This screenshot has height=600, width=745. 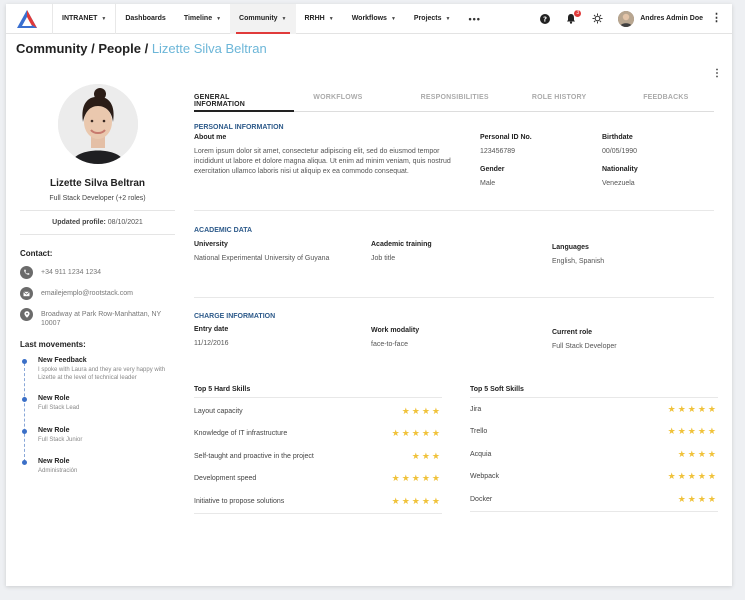 What do you see at coordinates (427, 456) in the screenshot?
I see `star-rating: ★★★` at bounding box center [427, 456].